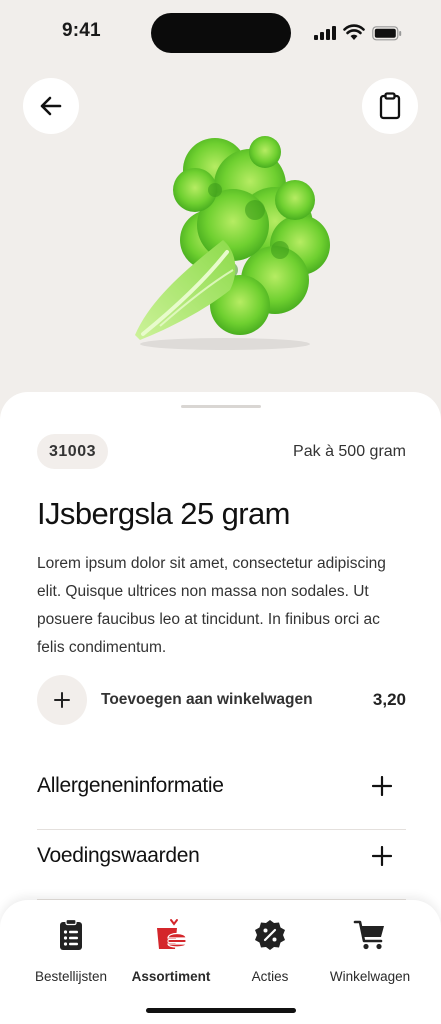 Image resolution: width=441 pixels, height=1024 pixels. I want to click on nav-tab-assortiment: Assortiment, so click(171, 953).